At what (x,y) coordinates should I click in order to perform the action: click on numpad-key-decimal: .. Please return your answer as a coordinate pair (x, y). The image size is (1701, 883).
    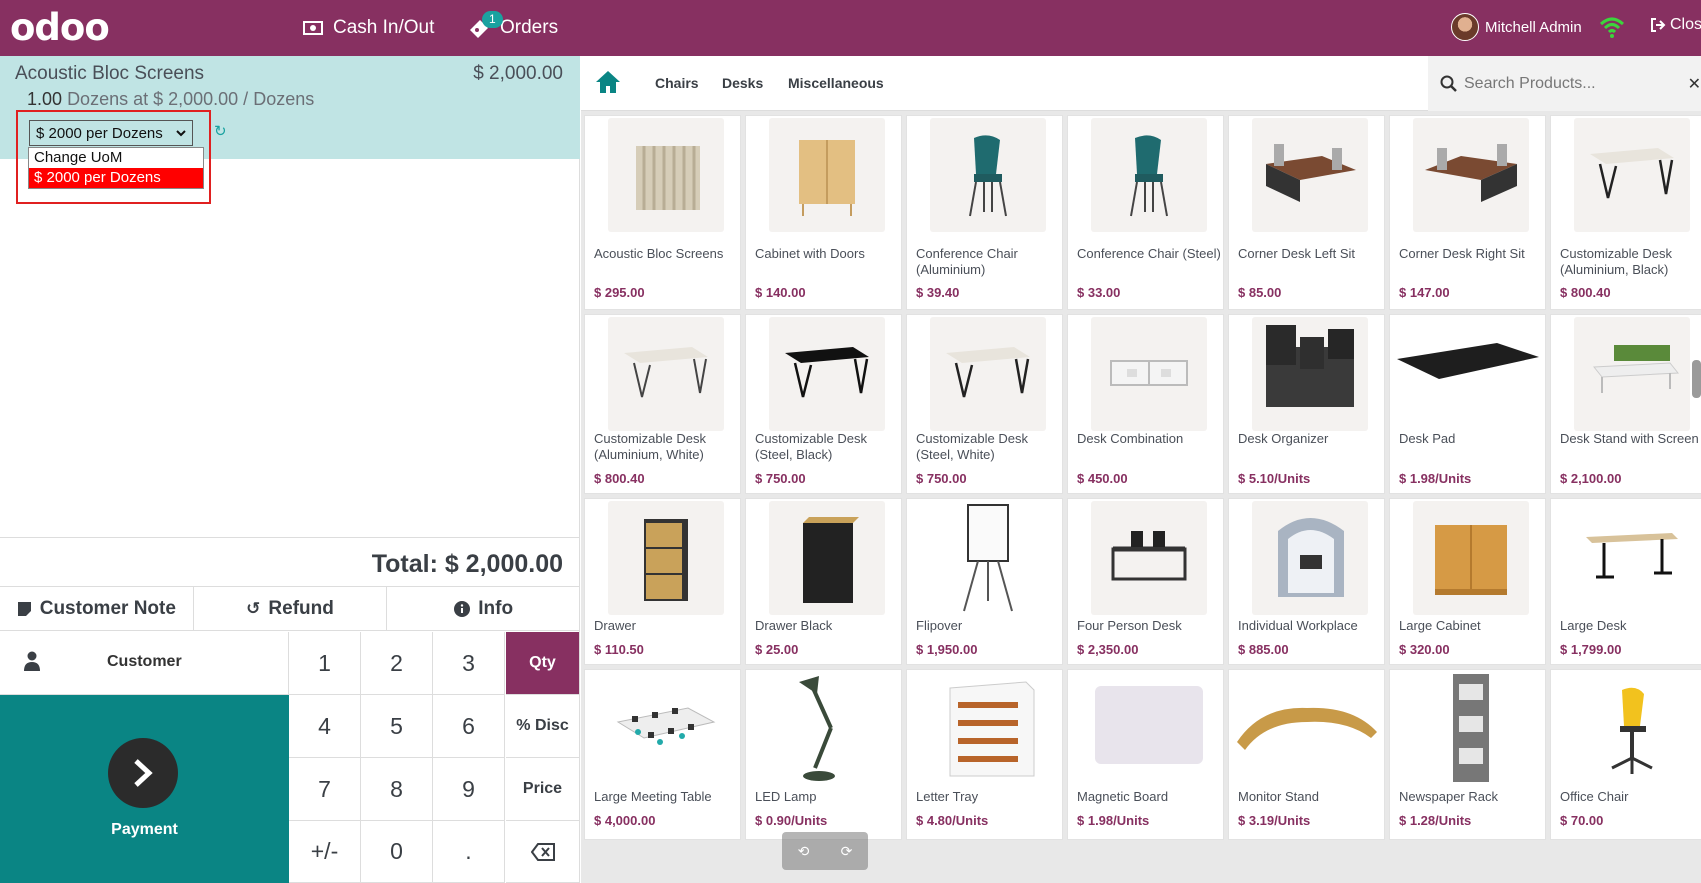
    Looking at the image, I should click on (469, 852).